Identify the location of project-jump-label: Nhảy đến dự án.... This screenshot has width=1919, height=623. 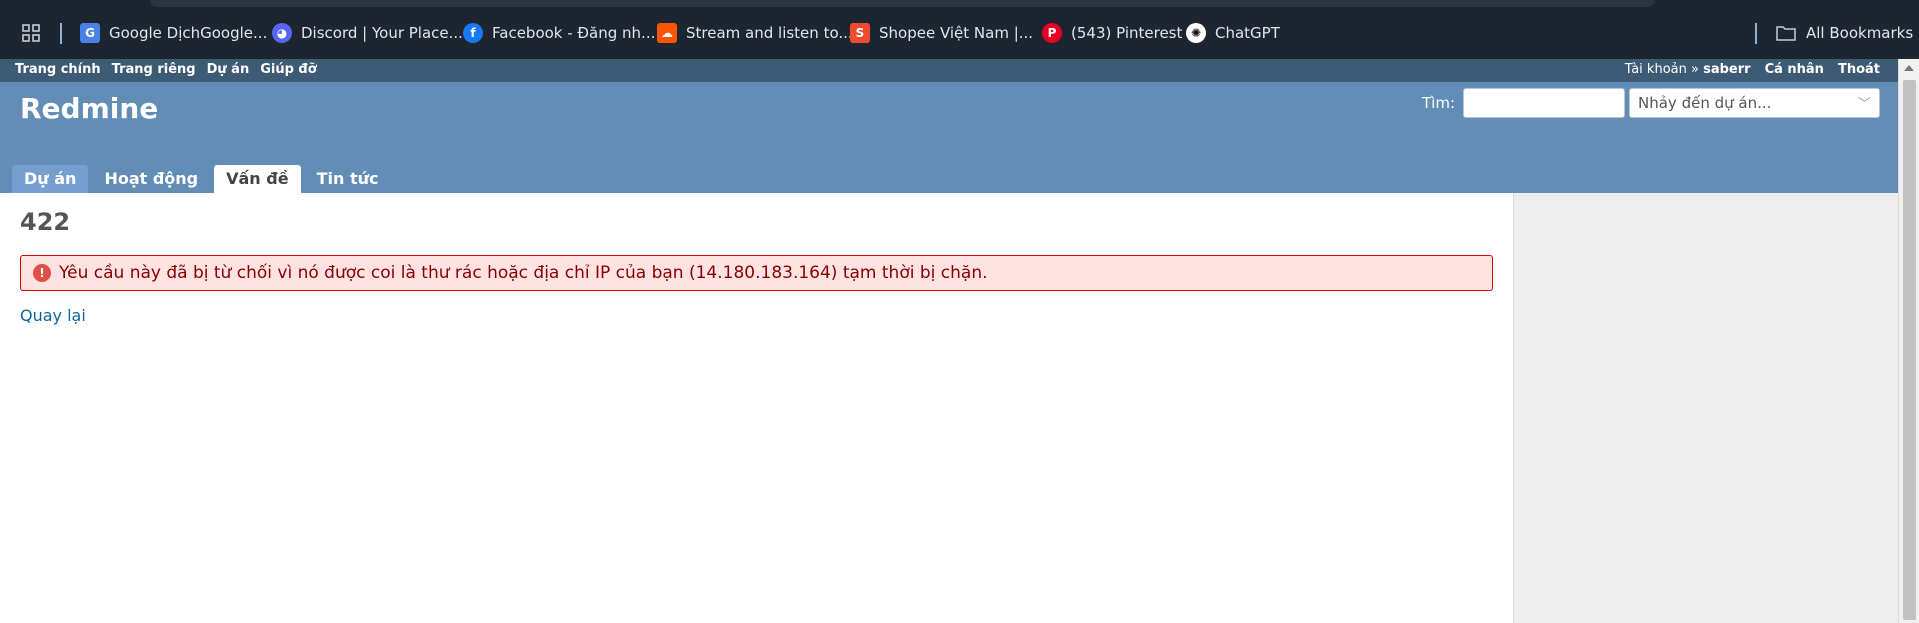
(1705, 103).